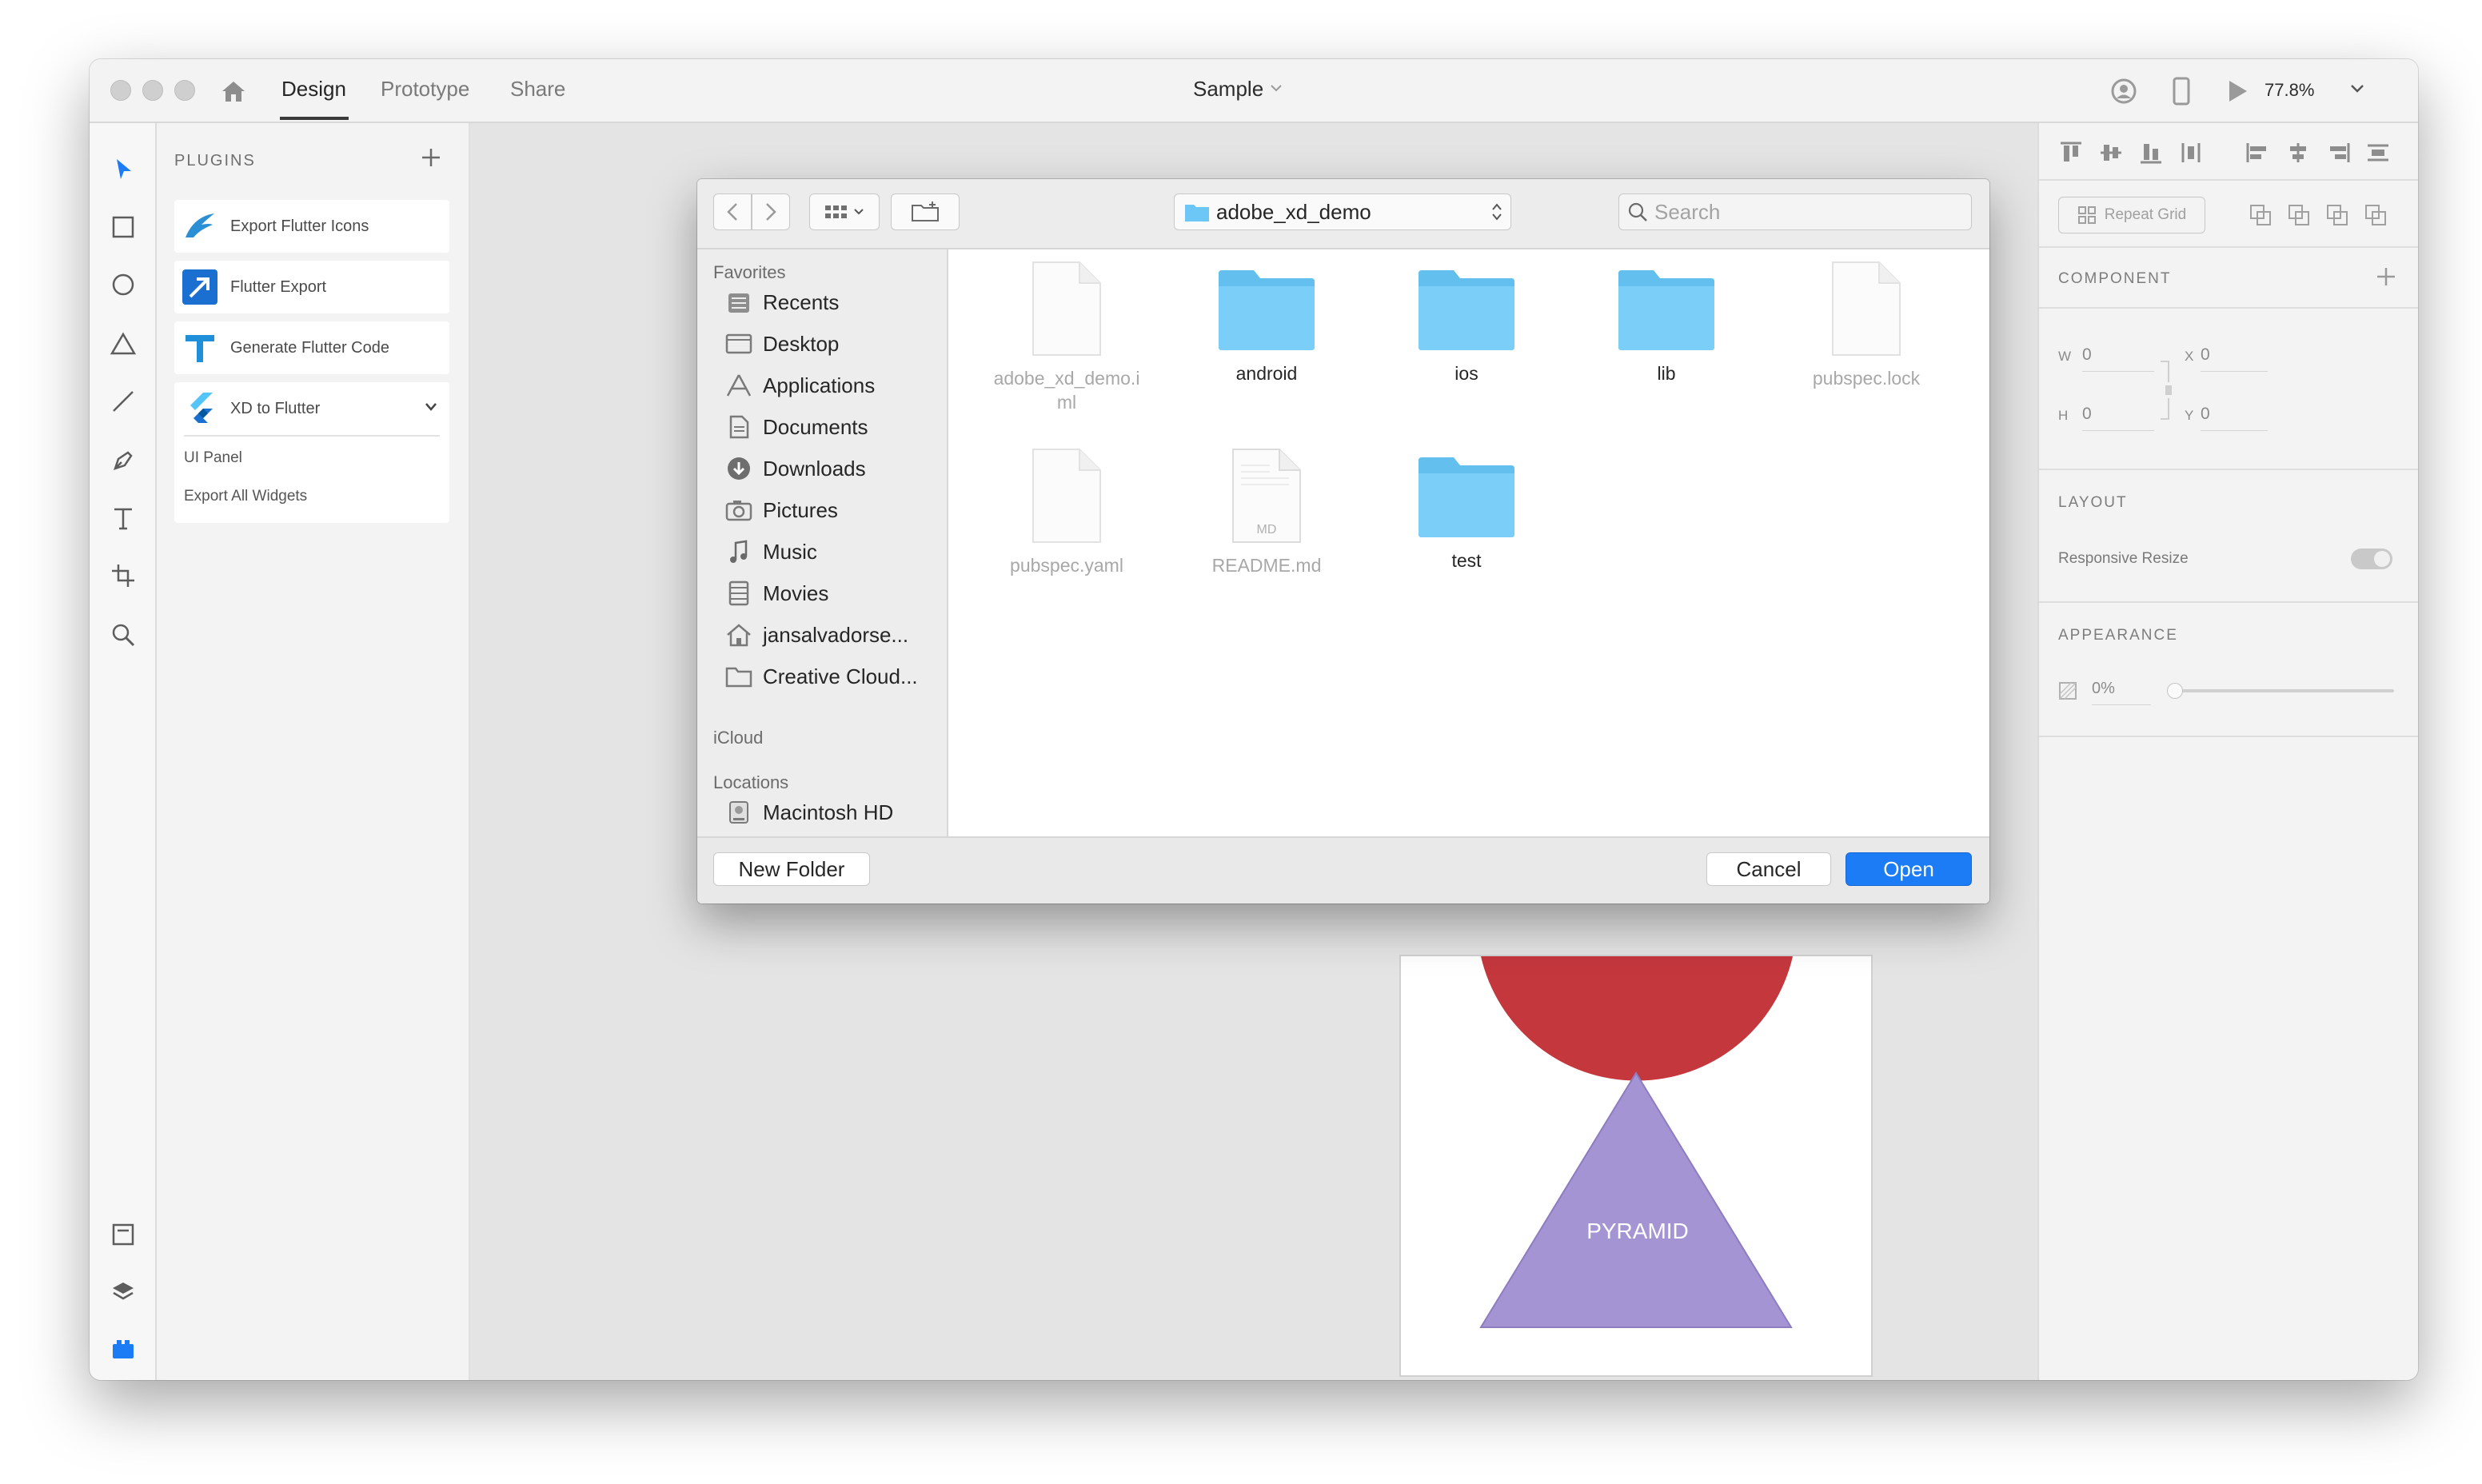  I want to click on dialog-toolbar: adobe_xd_demo Search, so click(1343, 214).